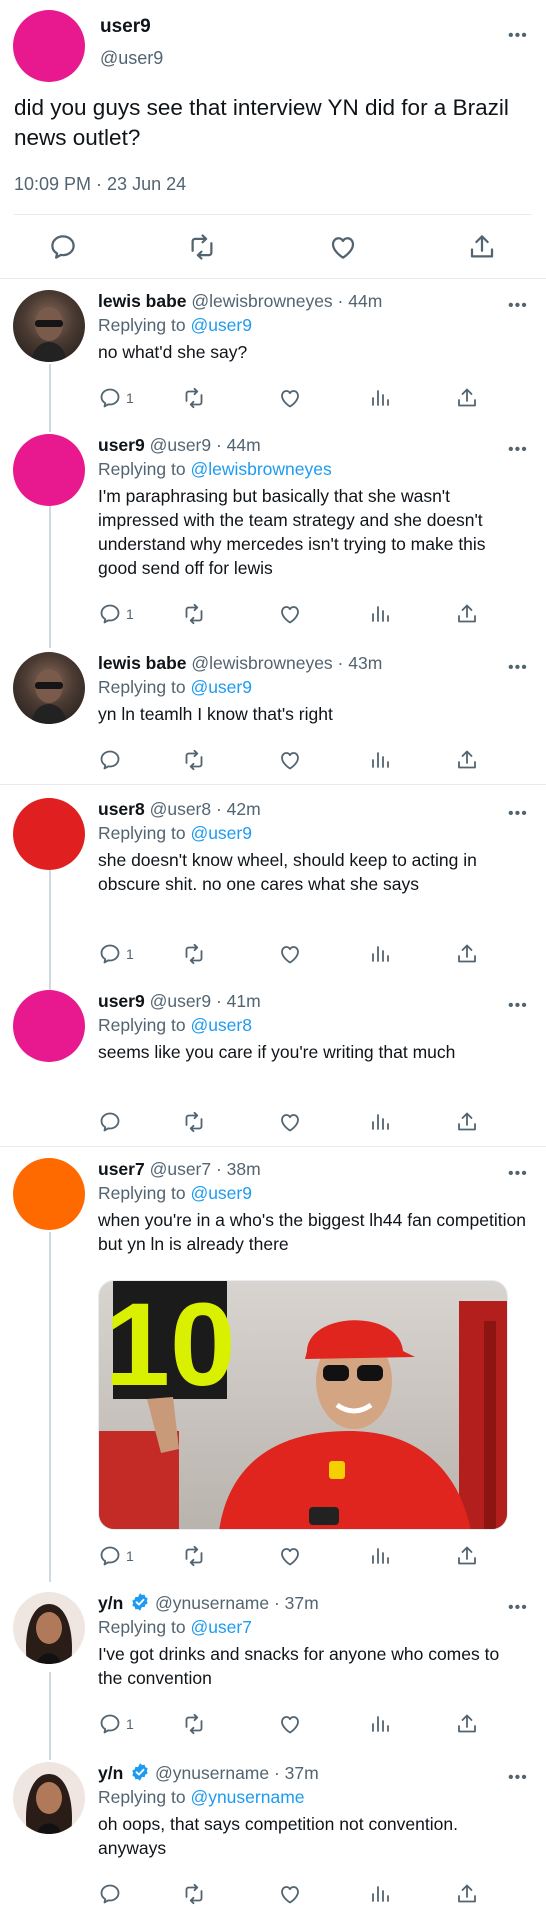 The width and height of the screenshot is (546, 1920). What do you see at coordinates (247, 1797) in the screenshot?
I see `reply-mention: @ynusername` at bounding box center [247, 1797].